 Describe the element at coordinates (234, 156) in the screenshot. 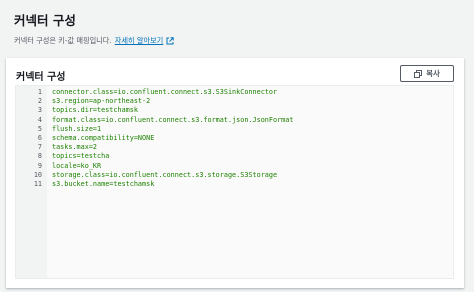

I see `code-line: 8 topics=testcha` at that location.